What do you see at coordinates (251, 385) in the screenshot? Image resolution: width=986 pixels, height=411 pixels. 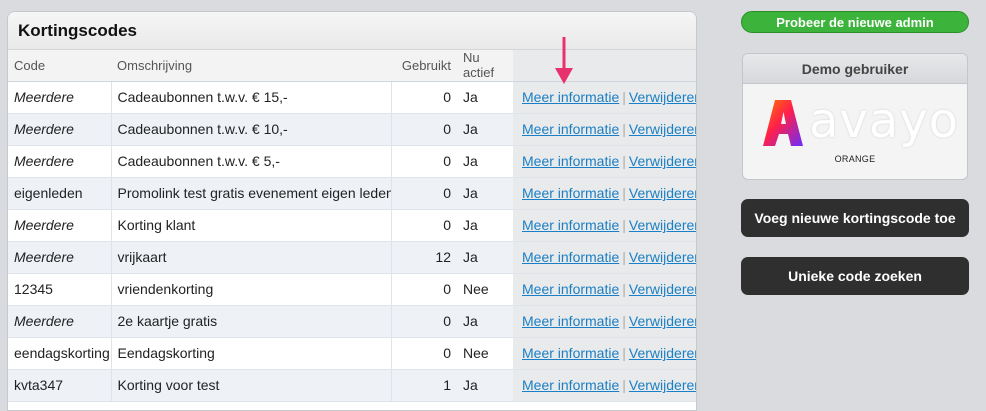 I see `description-cell: Korting voor test` at bounding box center [251, 385].